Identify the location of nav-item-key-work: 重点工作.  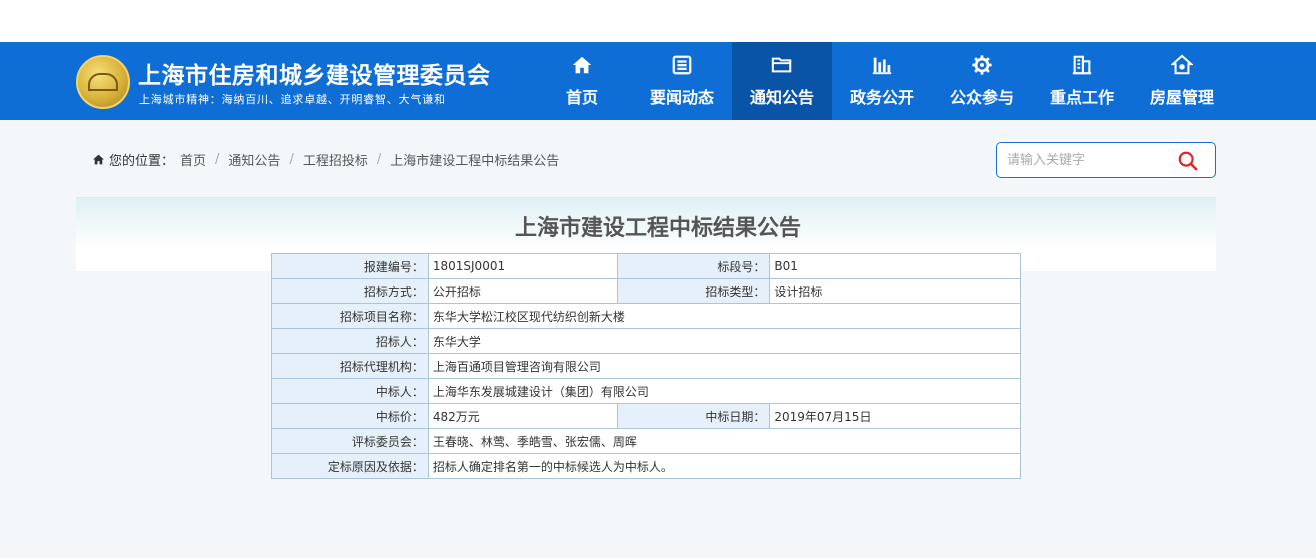
(1082, 81).